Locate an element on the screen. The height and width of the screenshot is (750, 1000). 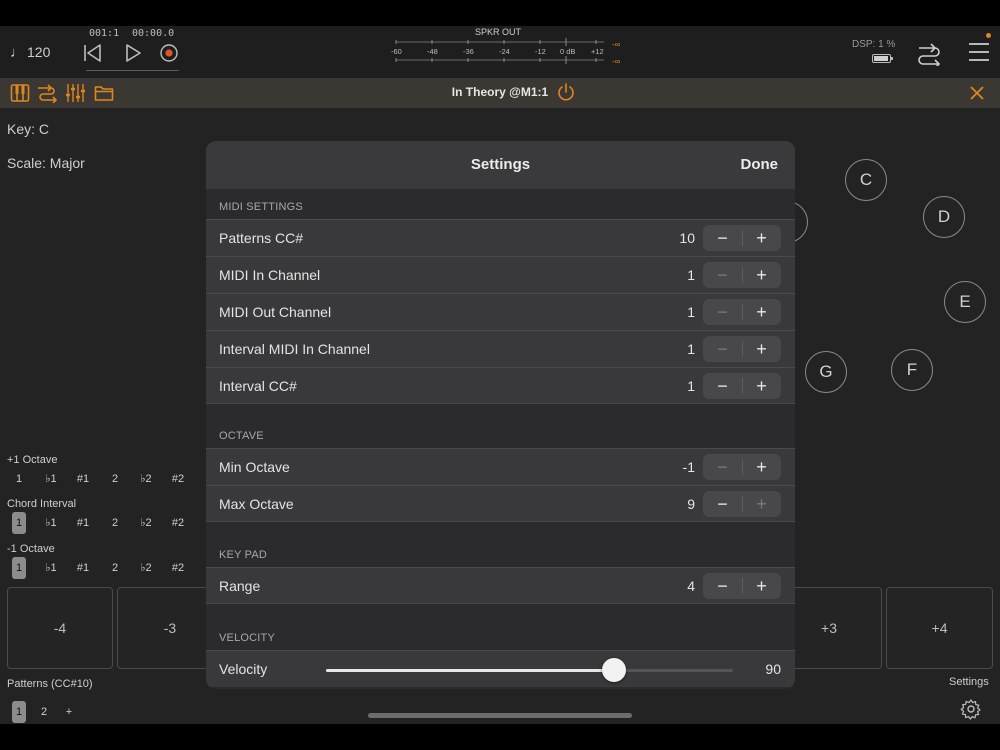
section-label-velocity: VELOCITY is located at coordinates (247, 638).